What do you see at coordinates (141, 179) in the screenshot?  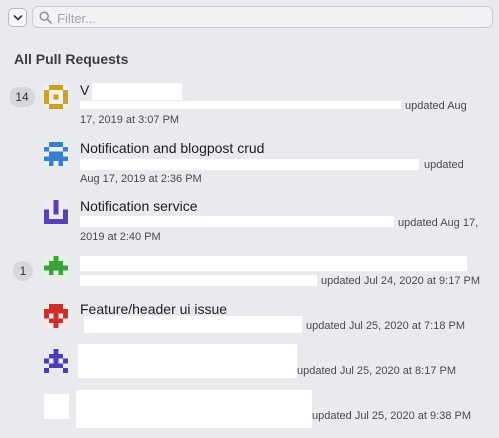 I see `updated-timestamp: Aug 17, 2019 at 2:36 PM` at bounding box center [141, 179].